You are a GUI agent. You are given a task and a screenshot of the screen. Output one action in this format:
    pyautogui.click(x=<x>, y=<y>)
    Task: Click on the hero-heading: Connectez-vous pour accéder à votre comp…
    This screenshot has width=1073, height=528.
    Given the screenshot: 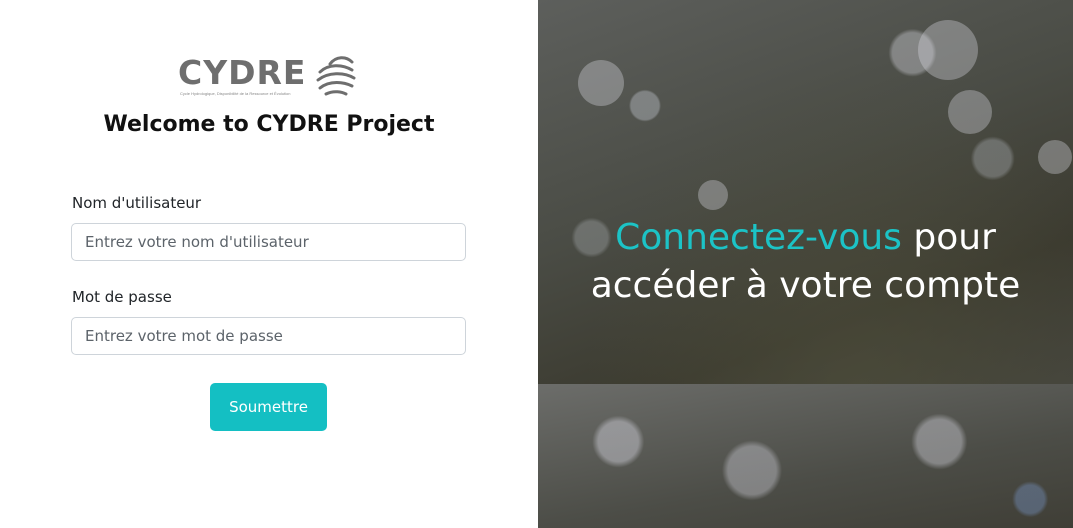 What is the action you would take?
    pyautogui.click(x=805, y=262)
    